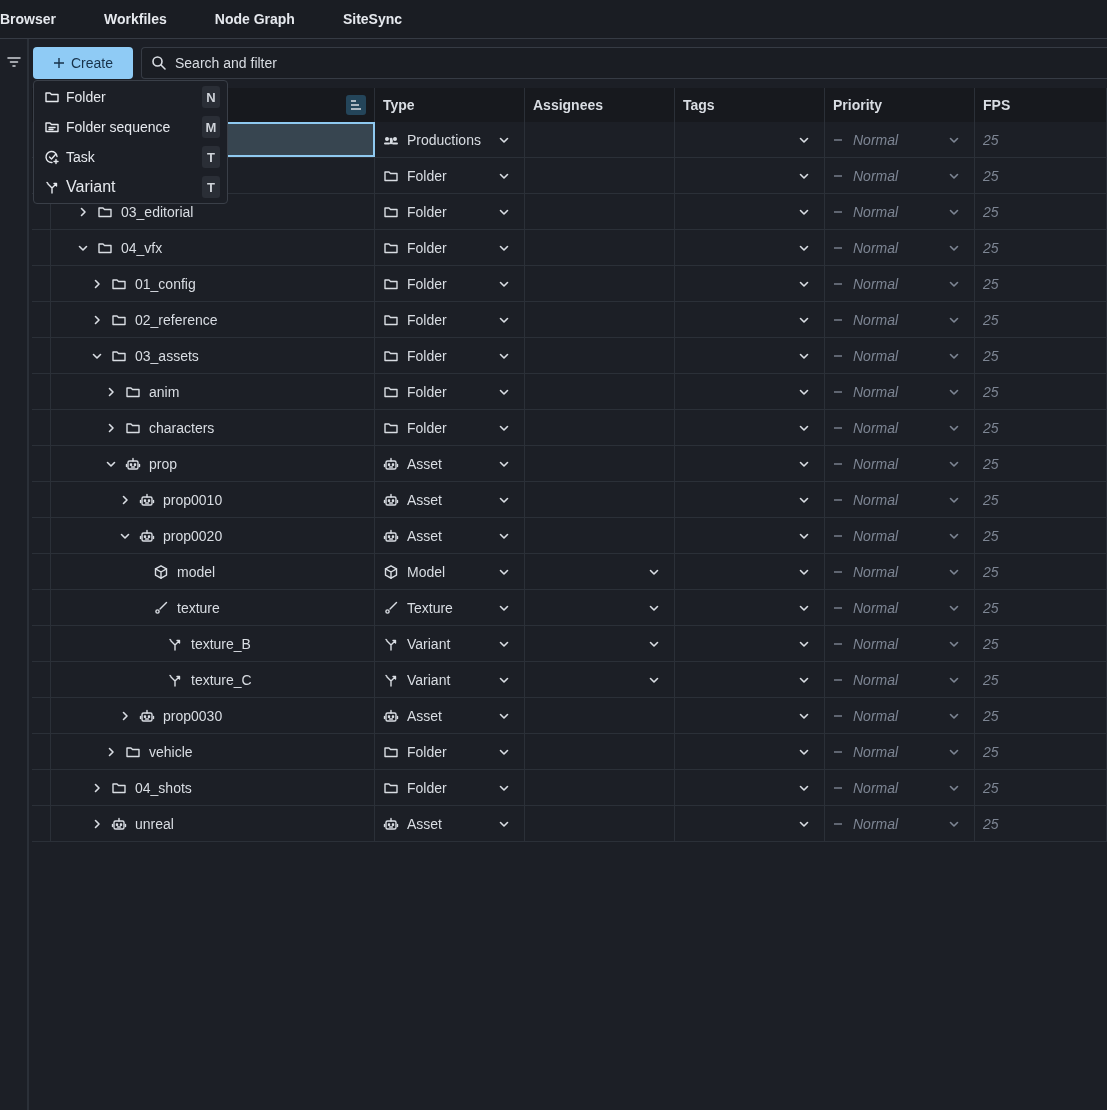 This screenshot has height=1110, width=1107. Describe the element at coordinates (426, 571) in the screenshot. I see `type-label: Model` at that location.